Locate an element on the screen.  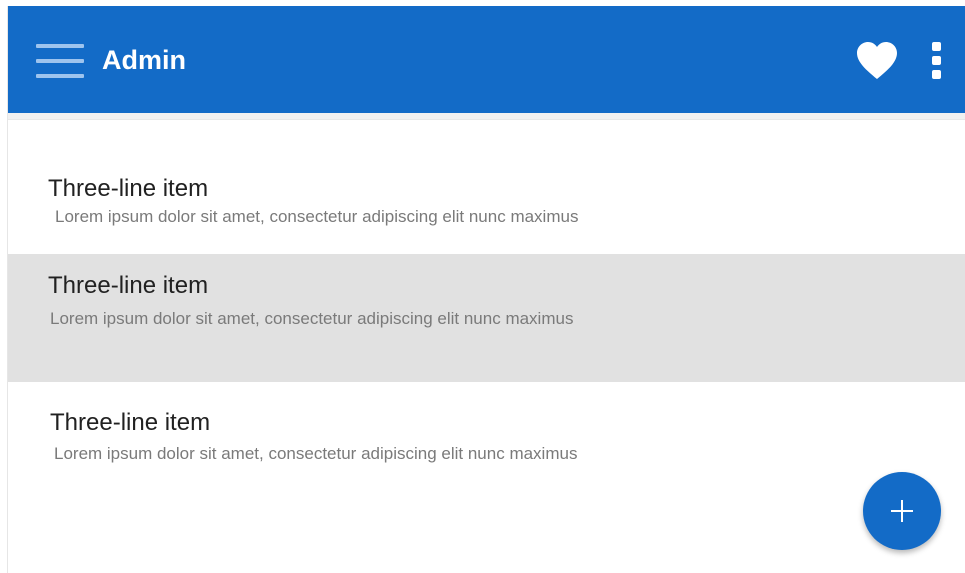
app-title: Admin is located at coordinates (144, 60).